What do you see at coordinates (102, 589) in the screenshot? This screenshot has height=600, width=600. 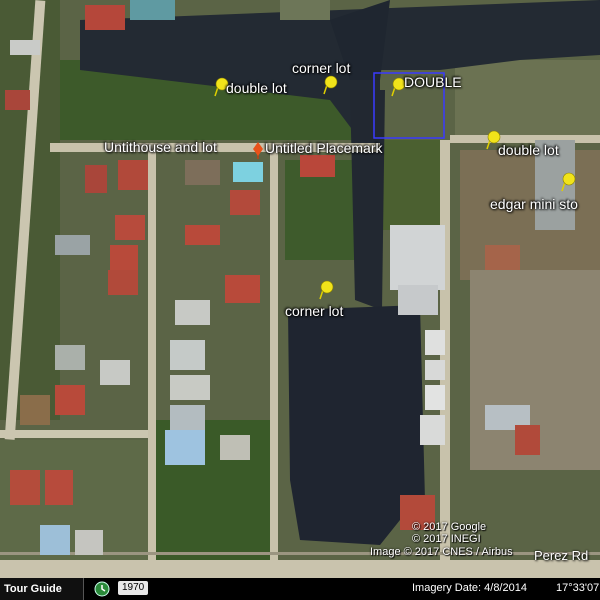 I see `historical-imagery-icon` at bounding box center [102, 589].